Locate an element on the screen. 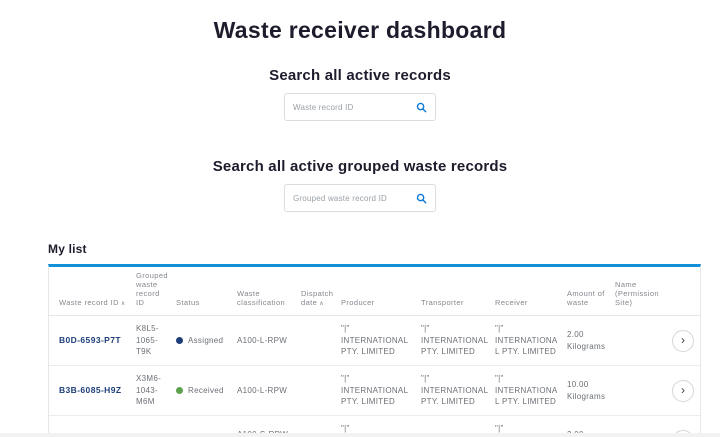 The image size is (720, 437). grouped-id-cell: X3M6-1043-M6M is located at coordinates (149, 390).